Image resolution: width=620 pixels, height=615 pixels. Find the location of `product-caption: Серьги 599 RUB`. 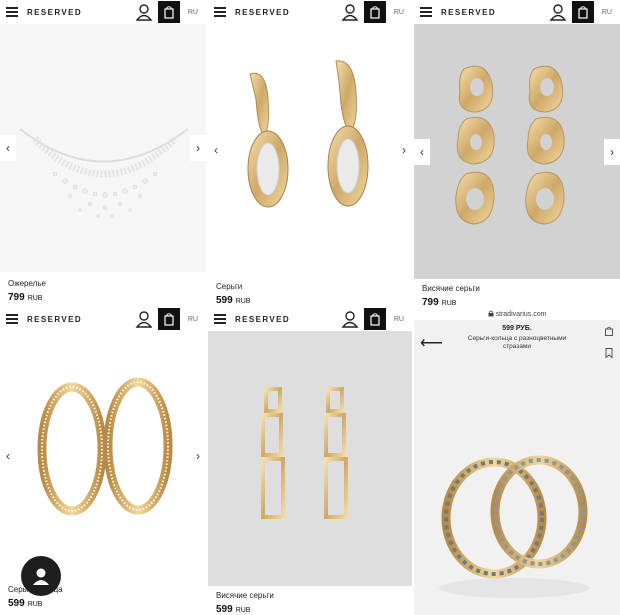

product-caption: Серьги 599 RUB is located at coordinates (233, 293).